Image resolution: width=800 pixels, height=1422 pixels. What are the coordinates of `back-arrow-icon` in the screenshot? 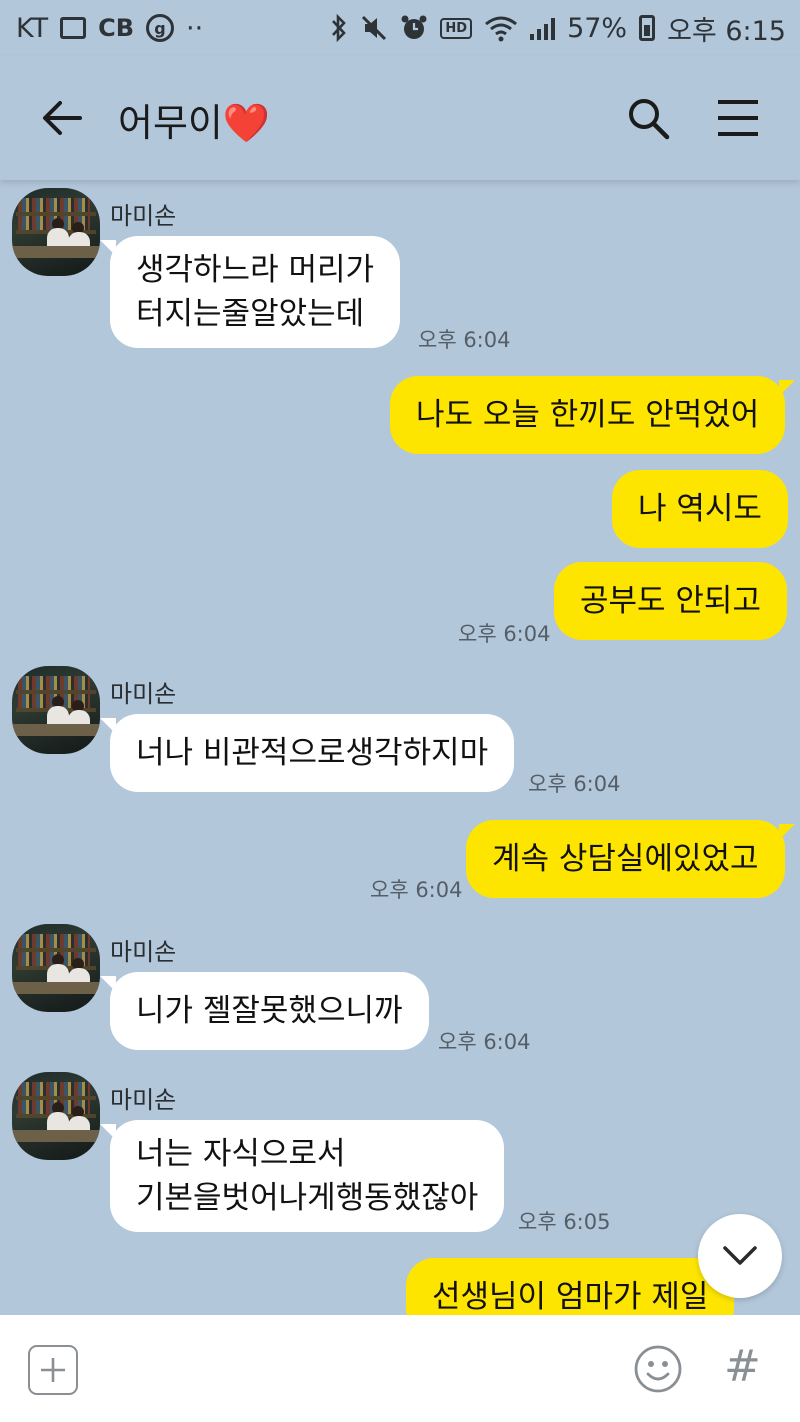 It's located at (62, 118).